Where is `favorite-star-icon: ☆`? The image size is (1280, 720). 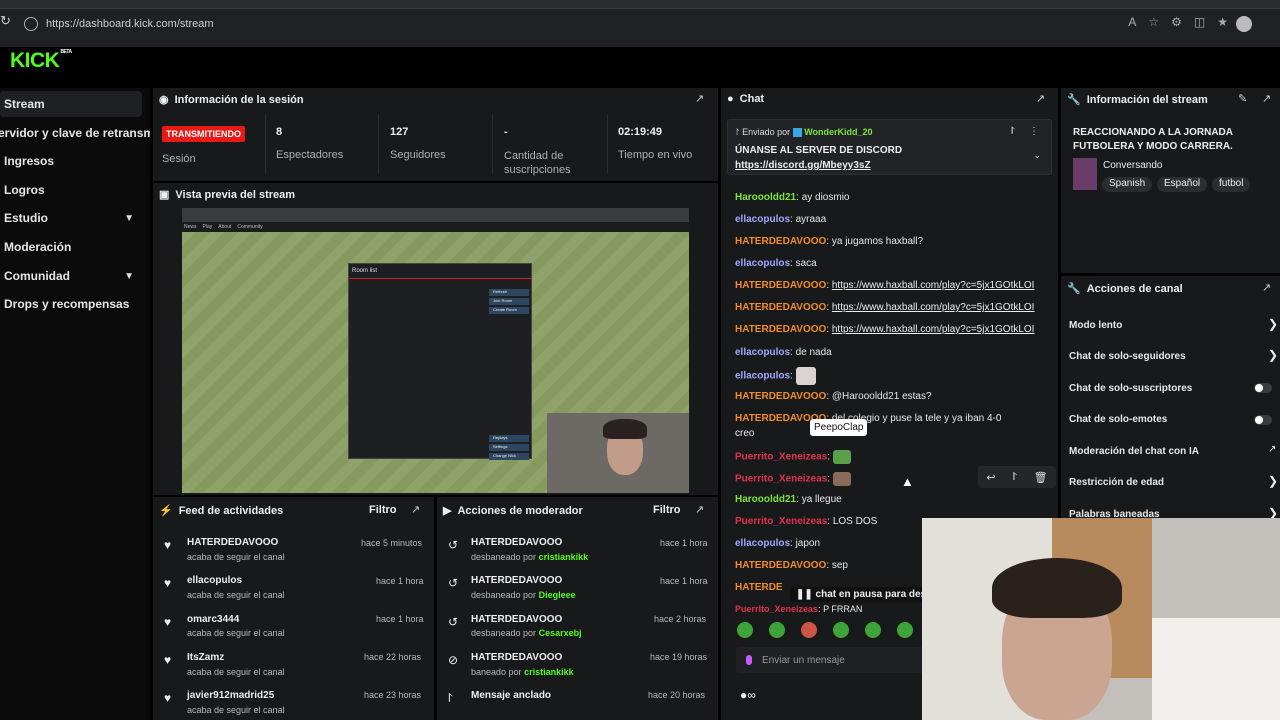
favorite-star-icon: ☆ is located at coordinates (1153, 22).